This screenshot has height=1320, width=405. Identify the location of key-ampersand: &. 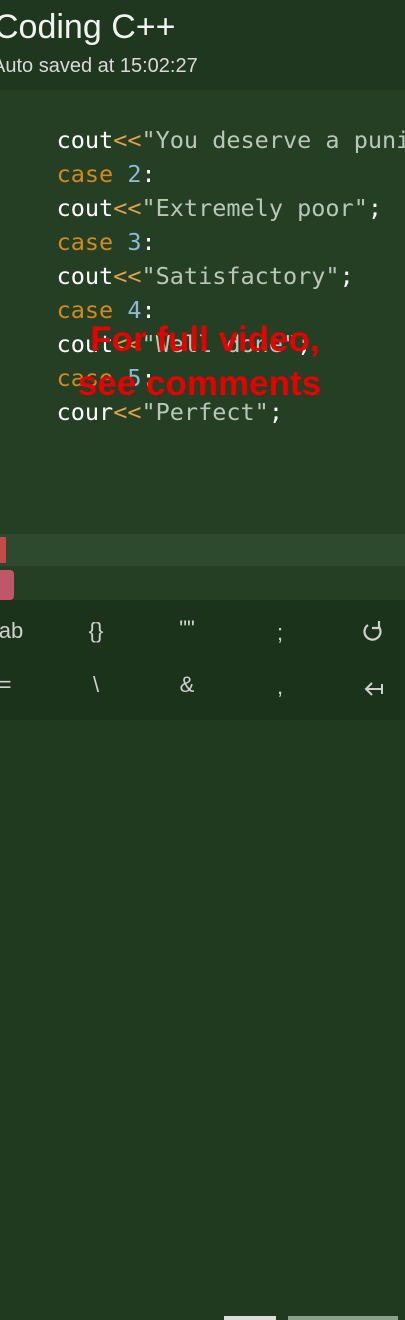
(187, 685).